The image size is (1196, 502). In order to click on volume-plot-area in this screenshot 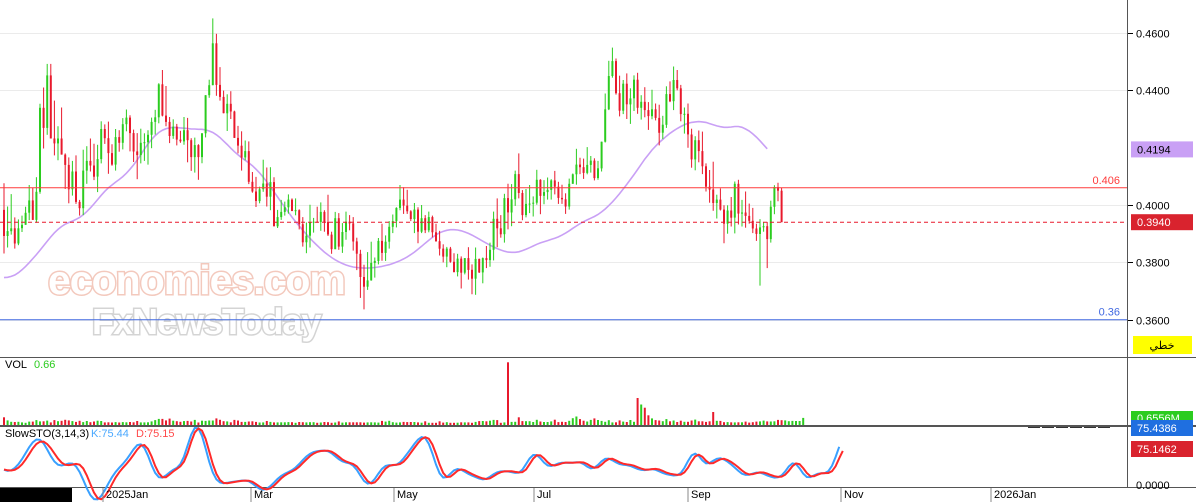, I will do `click(563, 391)`.